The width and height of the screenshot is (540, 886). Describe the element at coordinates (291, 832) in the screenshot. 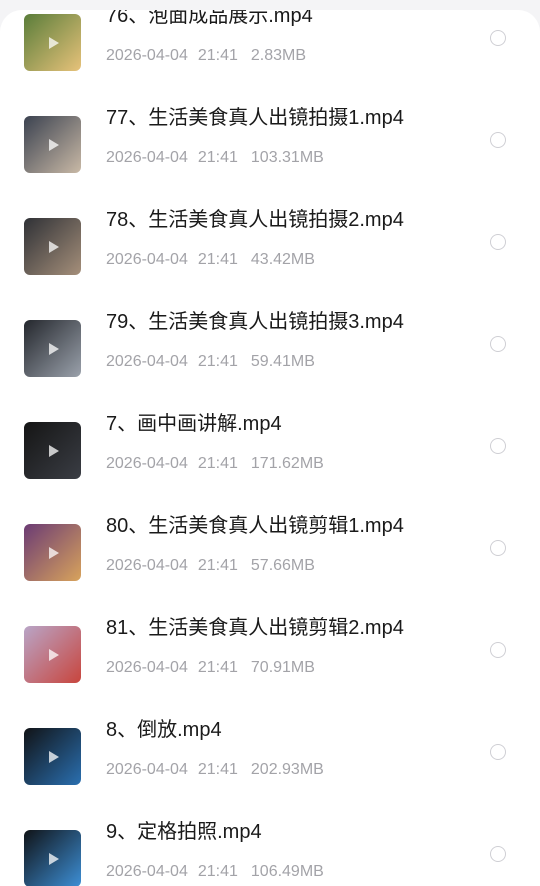

I see `file-name: 9、定格拍照.mp4` at that location.